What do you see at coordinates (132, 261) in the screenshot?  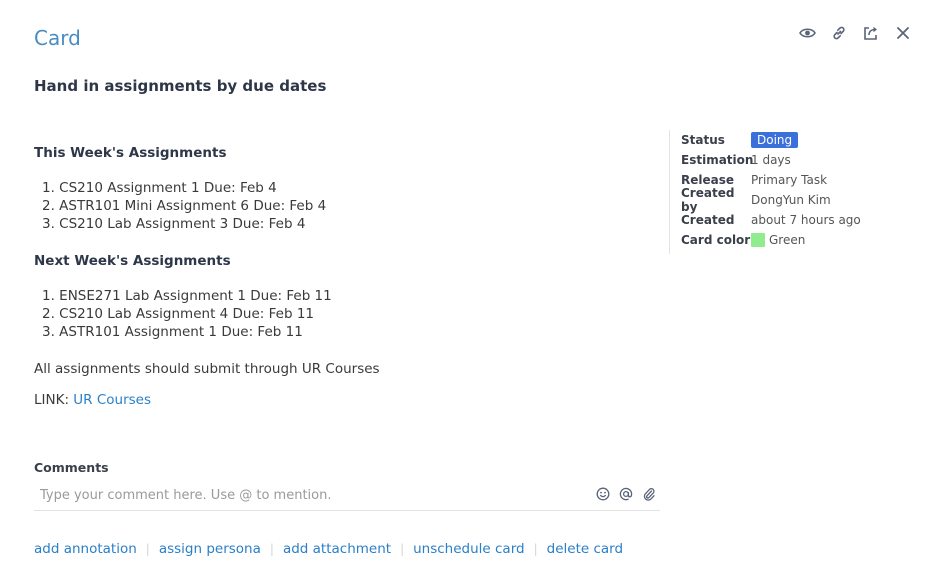 I see `next-week-heading: Next Week's Assignments` at bounding box center [132, 261].